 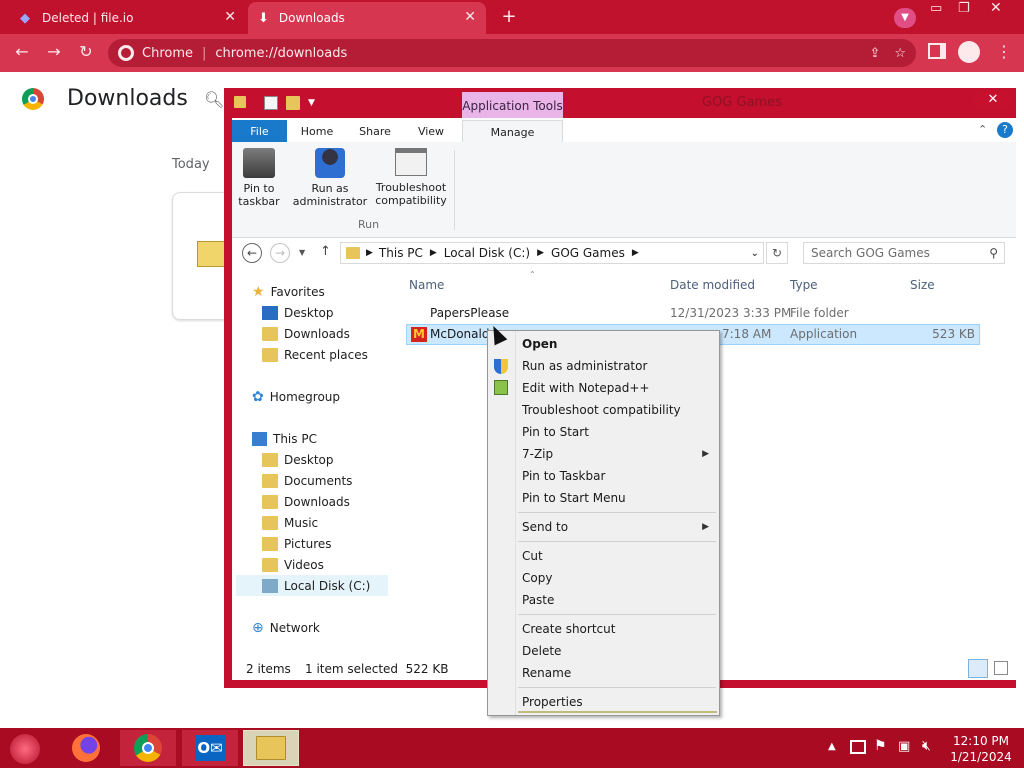 What do you see at coordinates (317, 333) in the screenshot?
I see `nav-label: Downloads` at bounding box center [317, 333].